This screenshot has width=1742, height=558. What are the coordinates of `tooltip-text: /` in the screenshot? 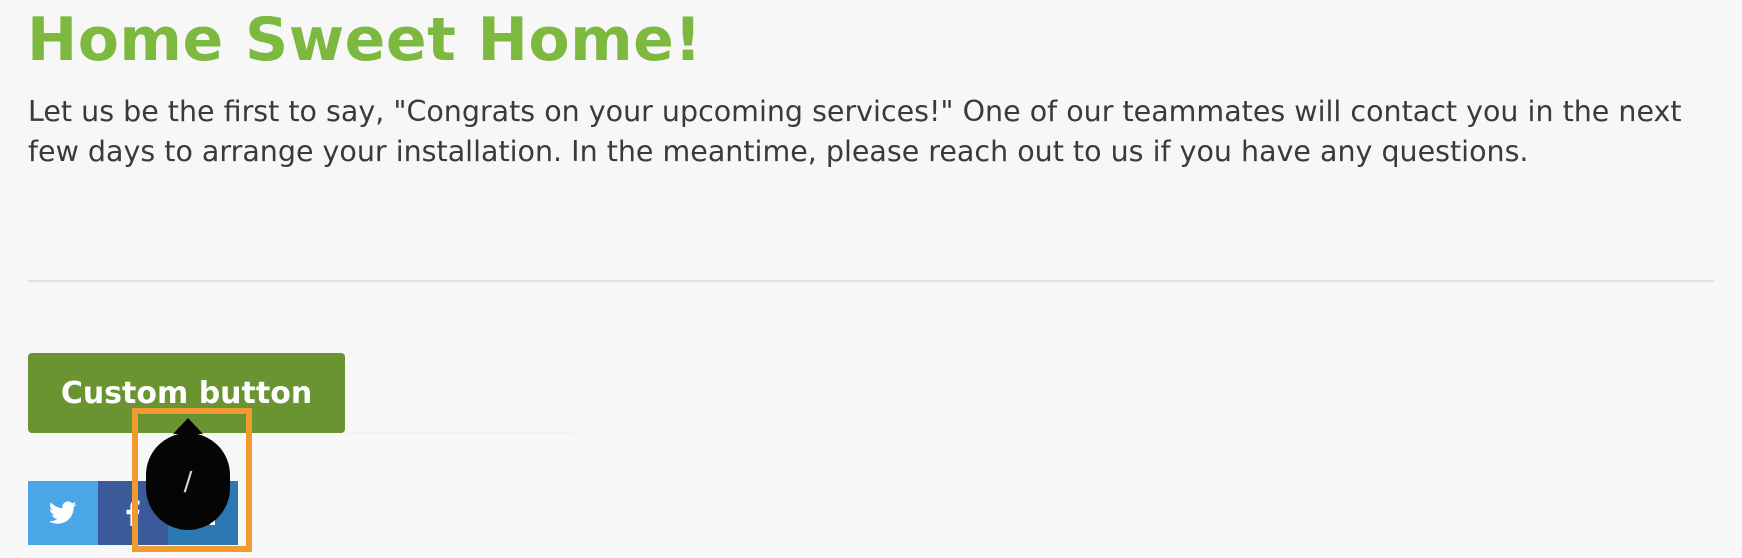 It's located at (188, 481).